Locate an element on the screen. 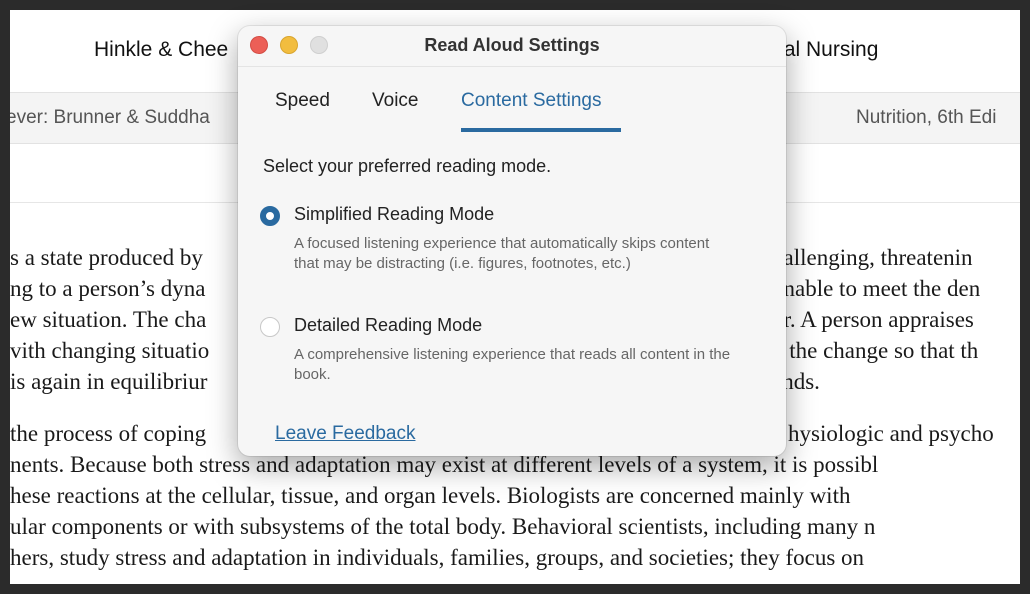  book-paragraph-2-right: hysiologic and psycho is located at coordinates (904, 433).